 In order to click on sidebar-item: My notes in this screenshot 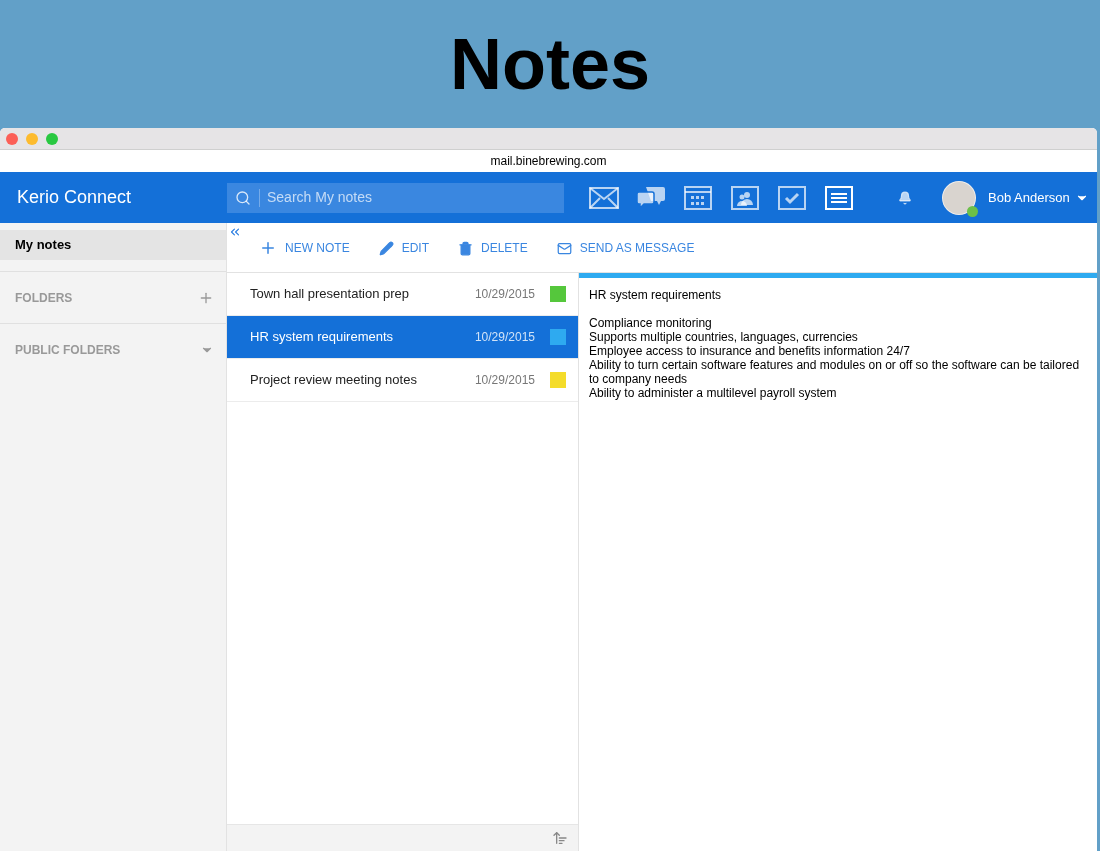, I will do `click(113, 245)`.